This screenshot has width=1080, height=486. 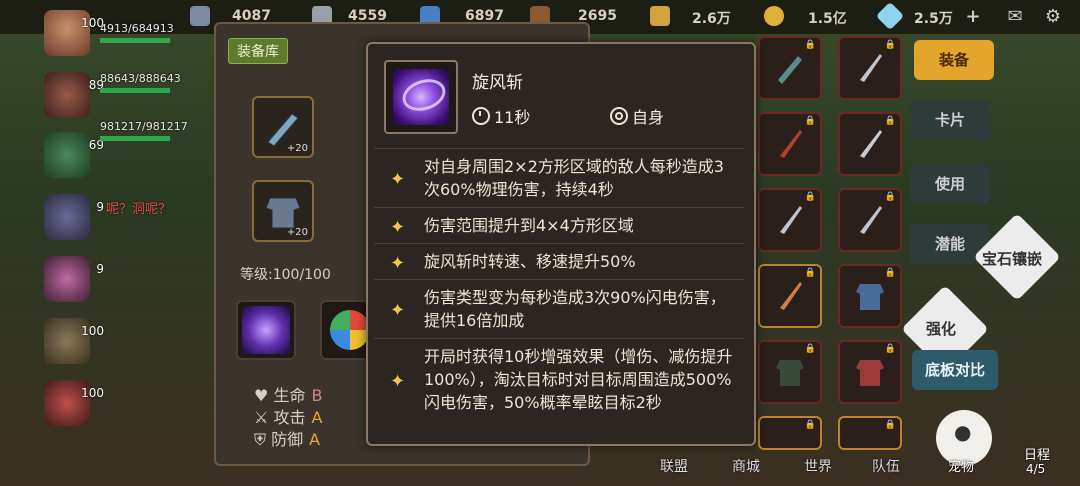 I want to click on heart-icon: ♥, so click(x=261, y=395).